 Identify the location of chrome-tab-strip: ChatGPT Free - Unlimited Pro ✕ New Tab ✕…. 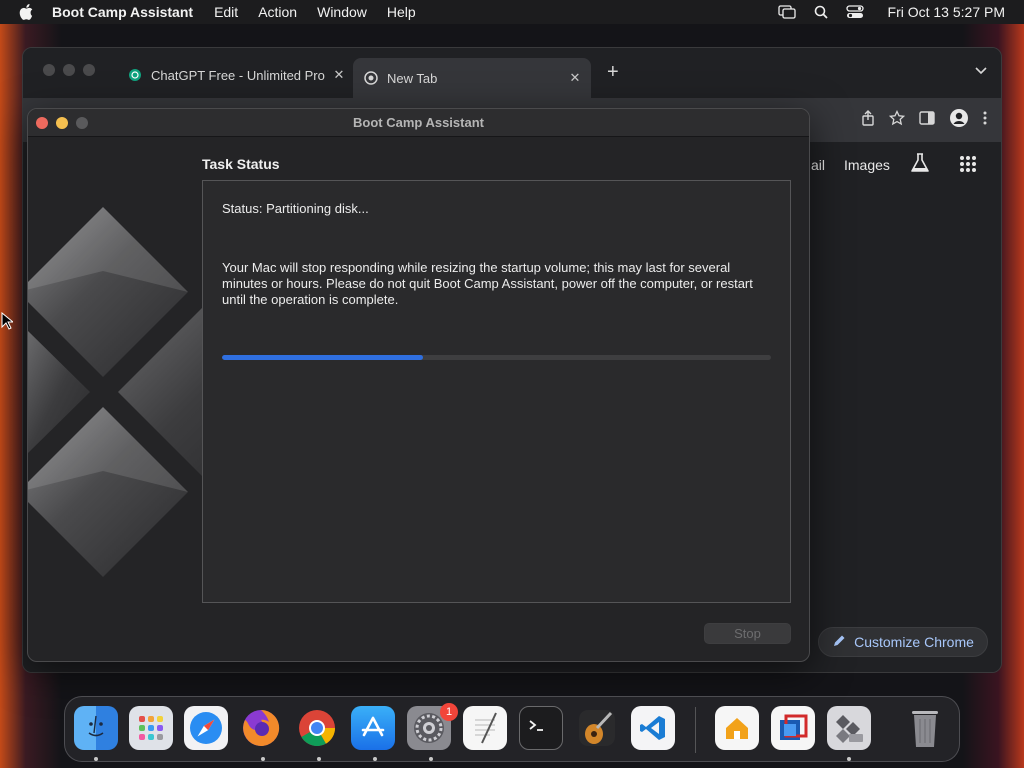
(512, 73).